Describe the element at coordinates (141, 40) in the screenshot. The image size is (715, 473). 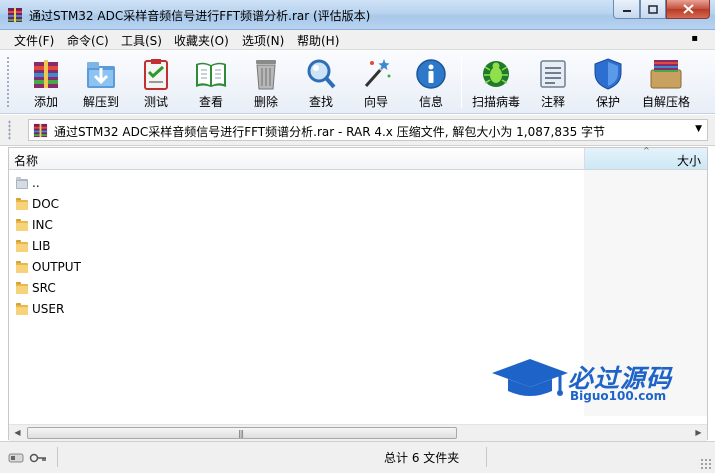
I see `menu-tools: 工具(S)` at that location.